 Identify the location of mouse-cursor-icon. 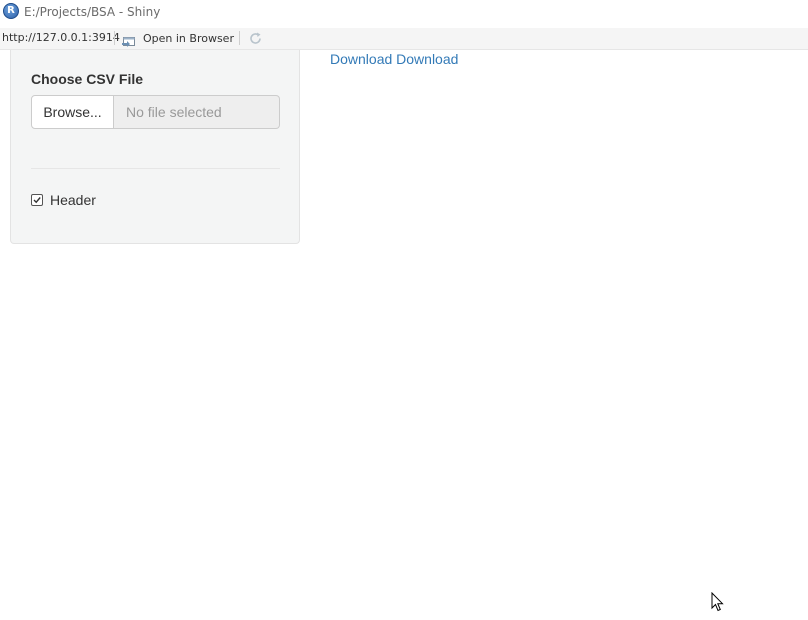
(718, 601).